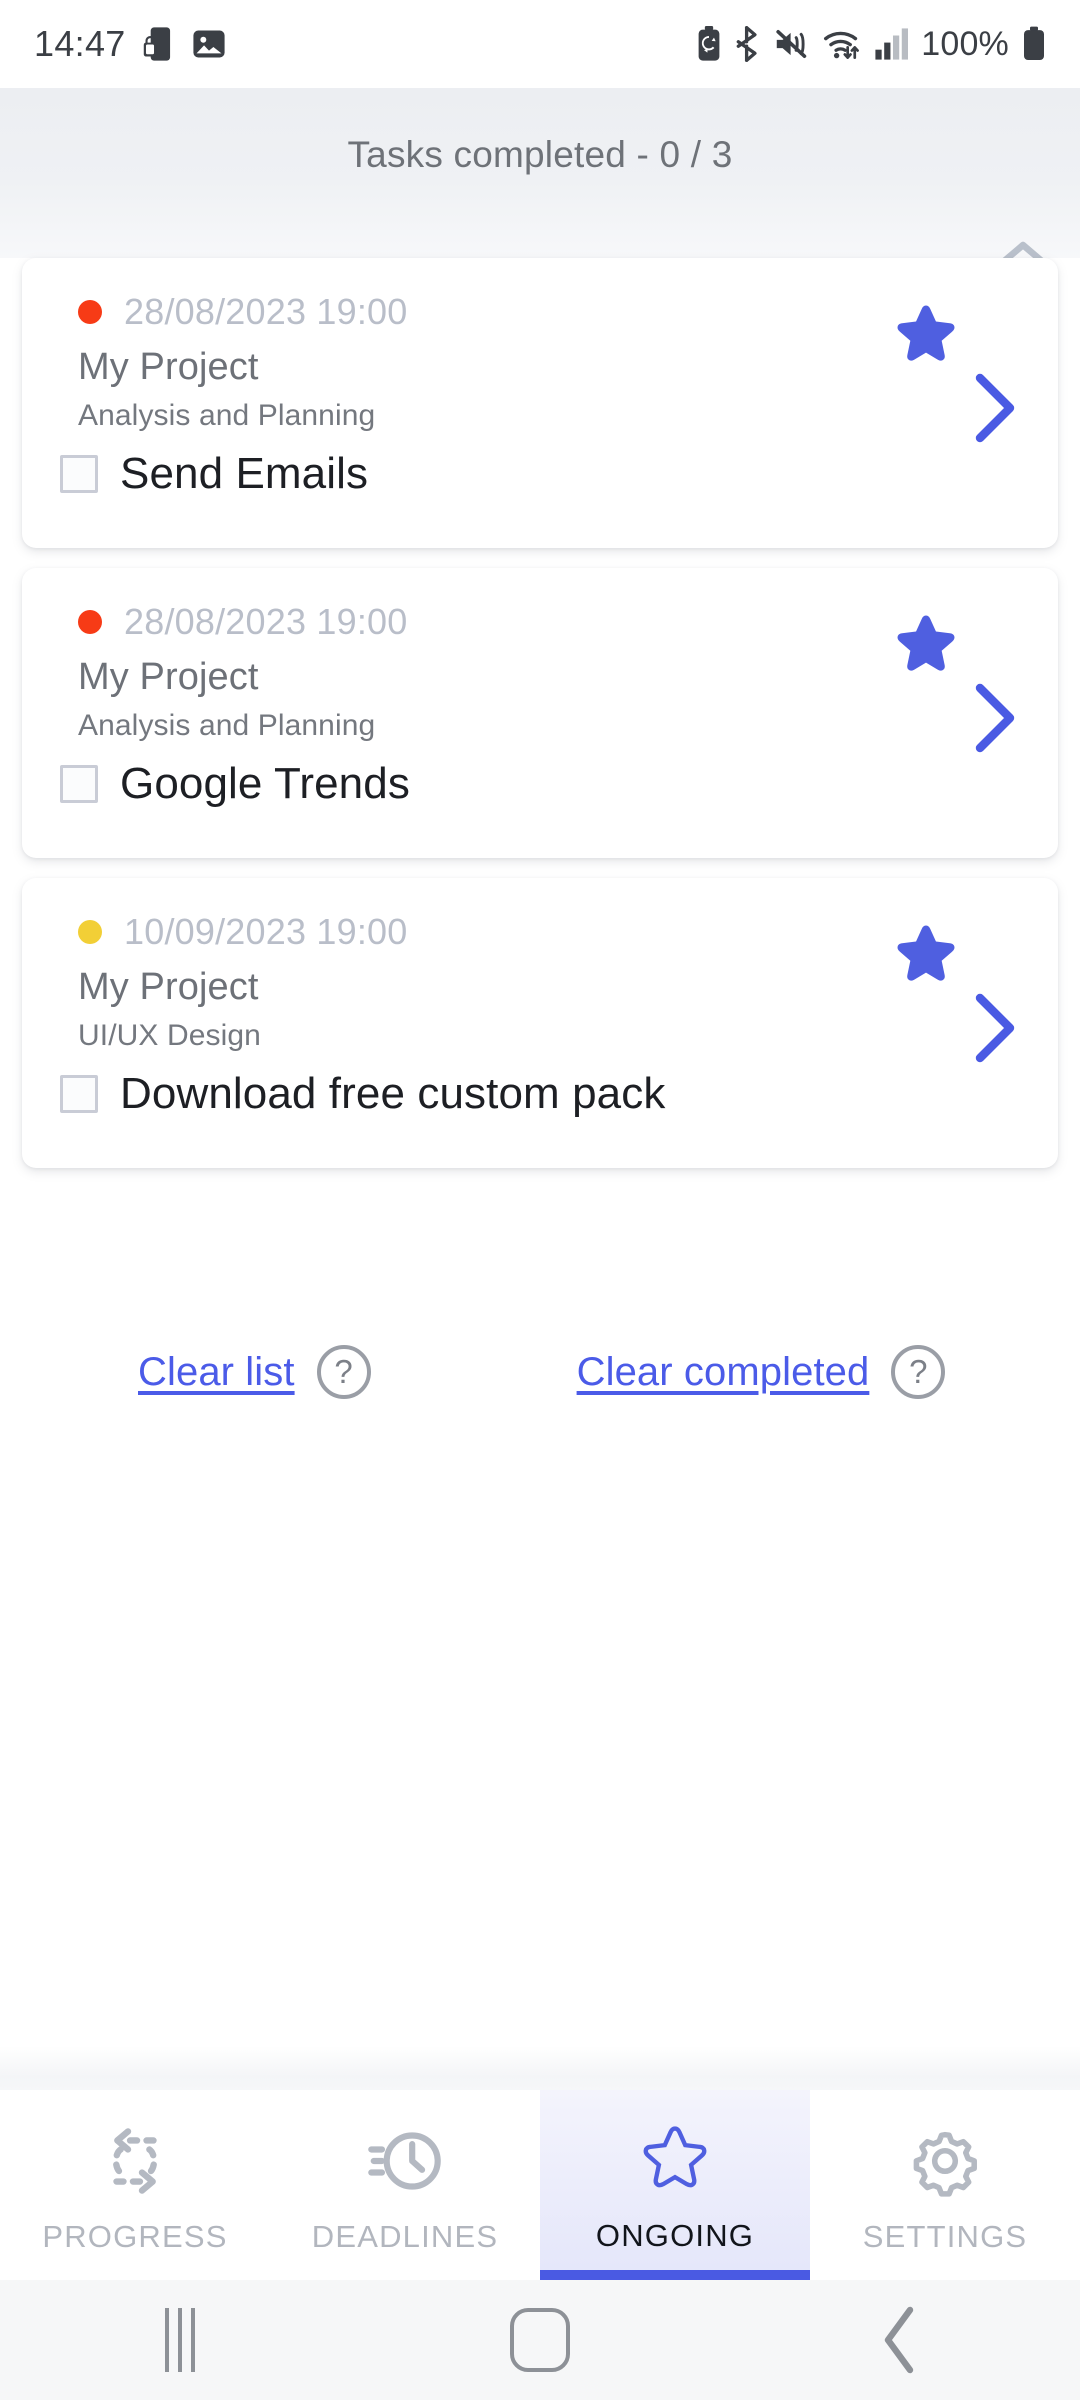 Image resolution: width=1080 pixels, height=2400 pixels. What do you see at coordinates (343, 1372) in the screenshot?
I see `clear-list-help-icon: ?` at bounding box center [343, 1372].